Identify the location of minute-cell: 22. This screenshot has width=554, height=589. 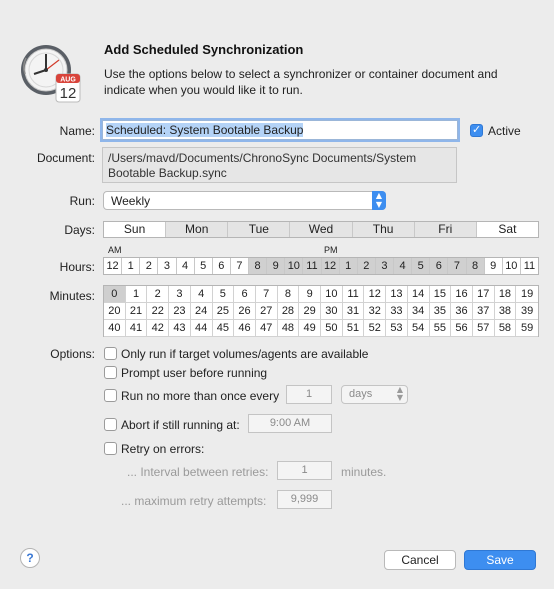
(158, 311).